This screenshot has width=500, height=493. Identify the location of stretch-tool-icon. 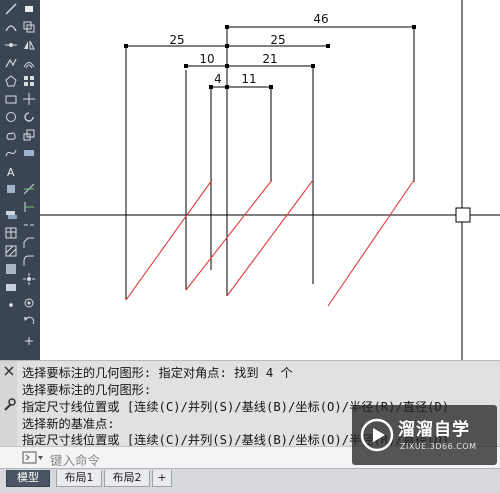
(29, 153).